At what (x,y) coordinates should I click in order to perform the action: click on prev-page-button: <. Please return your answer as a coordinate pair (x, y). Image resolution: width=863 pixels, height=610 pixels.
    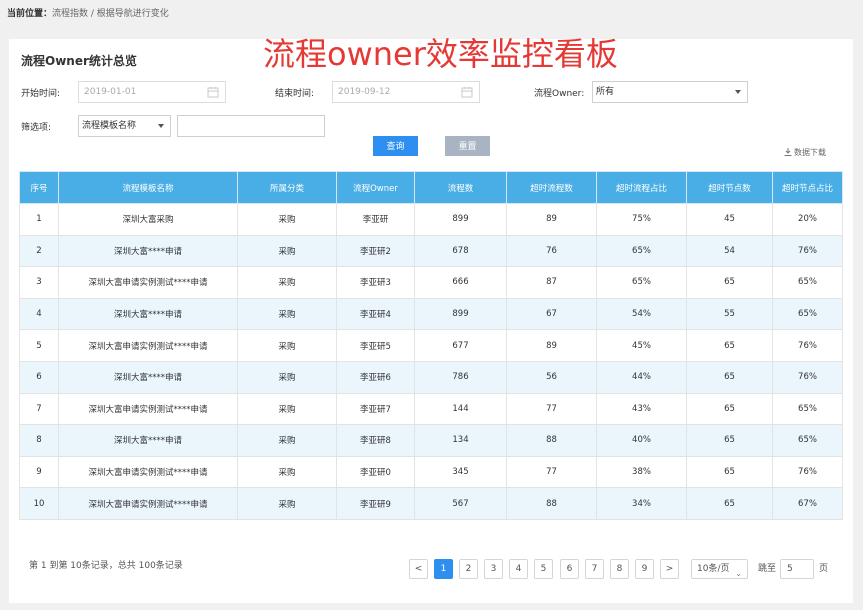
    Looking at the image, I should click on (418, 569).